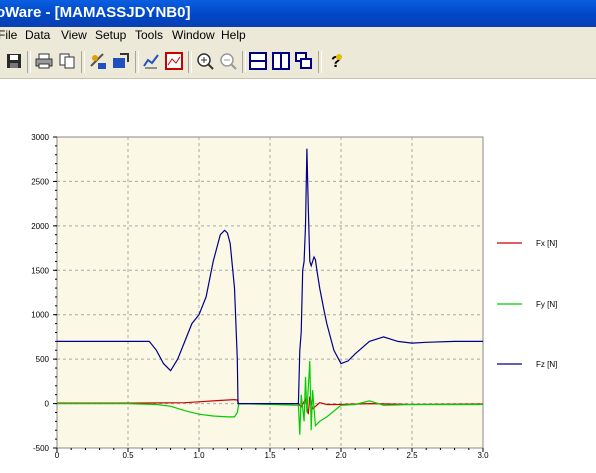 The width and height of the screenshot is (596, 473). Describe the element at coordinates (8, 35) in the screenshot. I see `menu-file: File` at that location.